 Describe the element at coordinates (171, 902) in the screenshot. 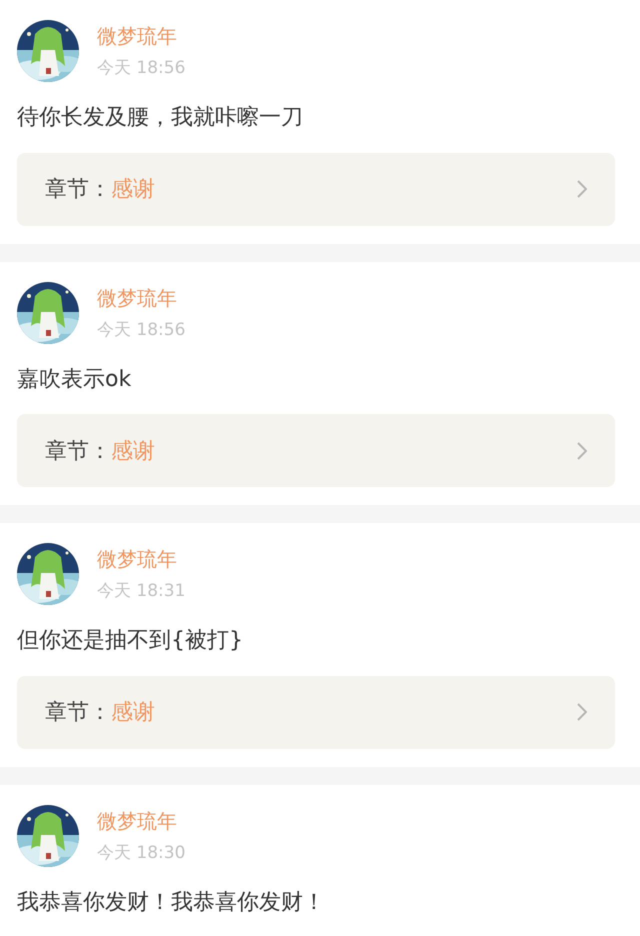

I see `comment-text: 我恭喜你发财！我恭喜你发财！` at that location.